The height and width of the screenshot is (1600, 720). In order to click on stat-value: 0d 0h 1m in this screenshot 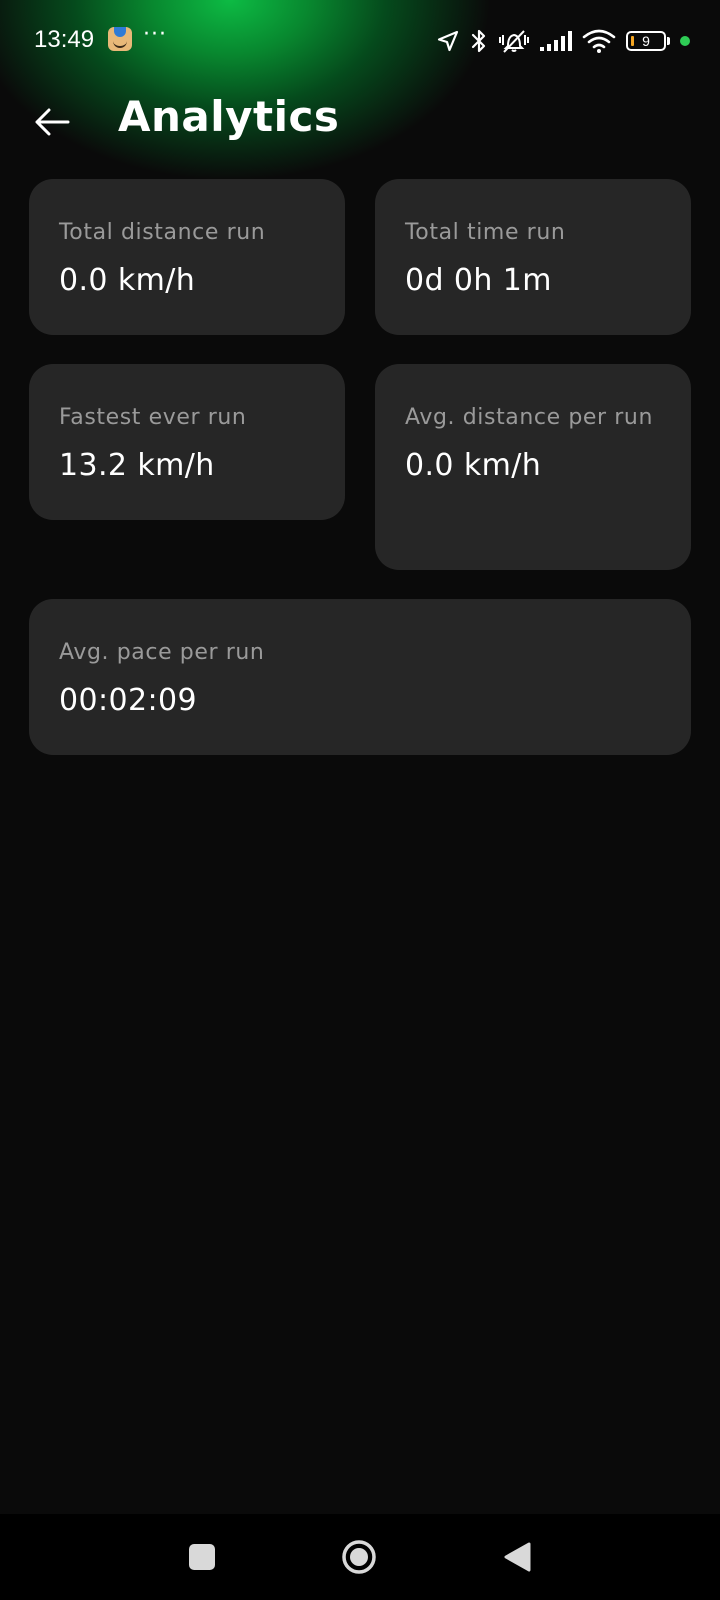, I will do `click(478, 280)`.